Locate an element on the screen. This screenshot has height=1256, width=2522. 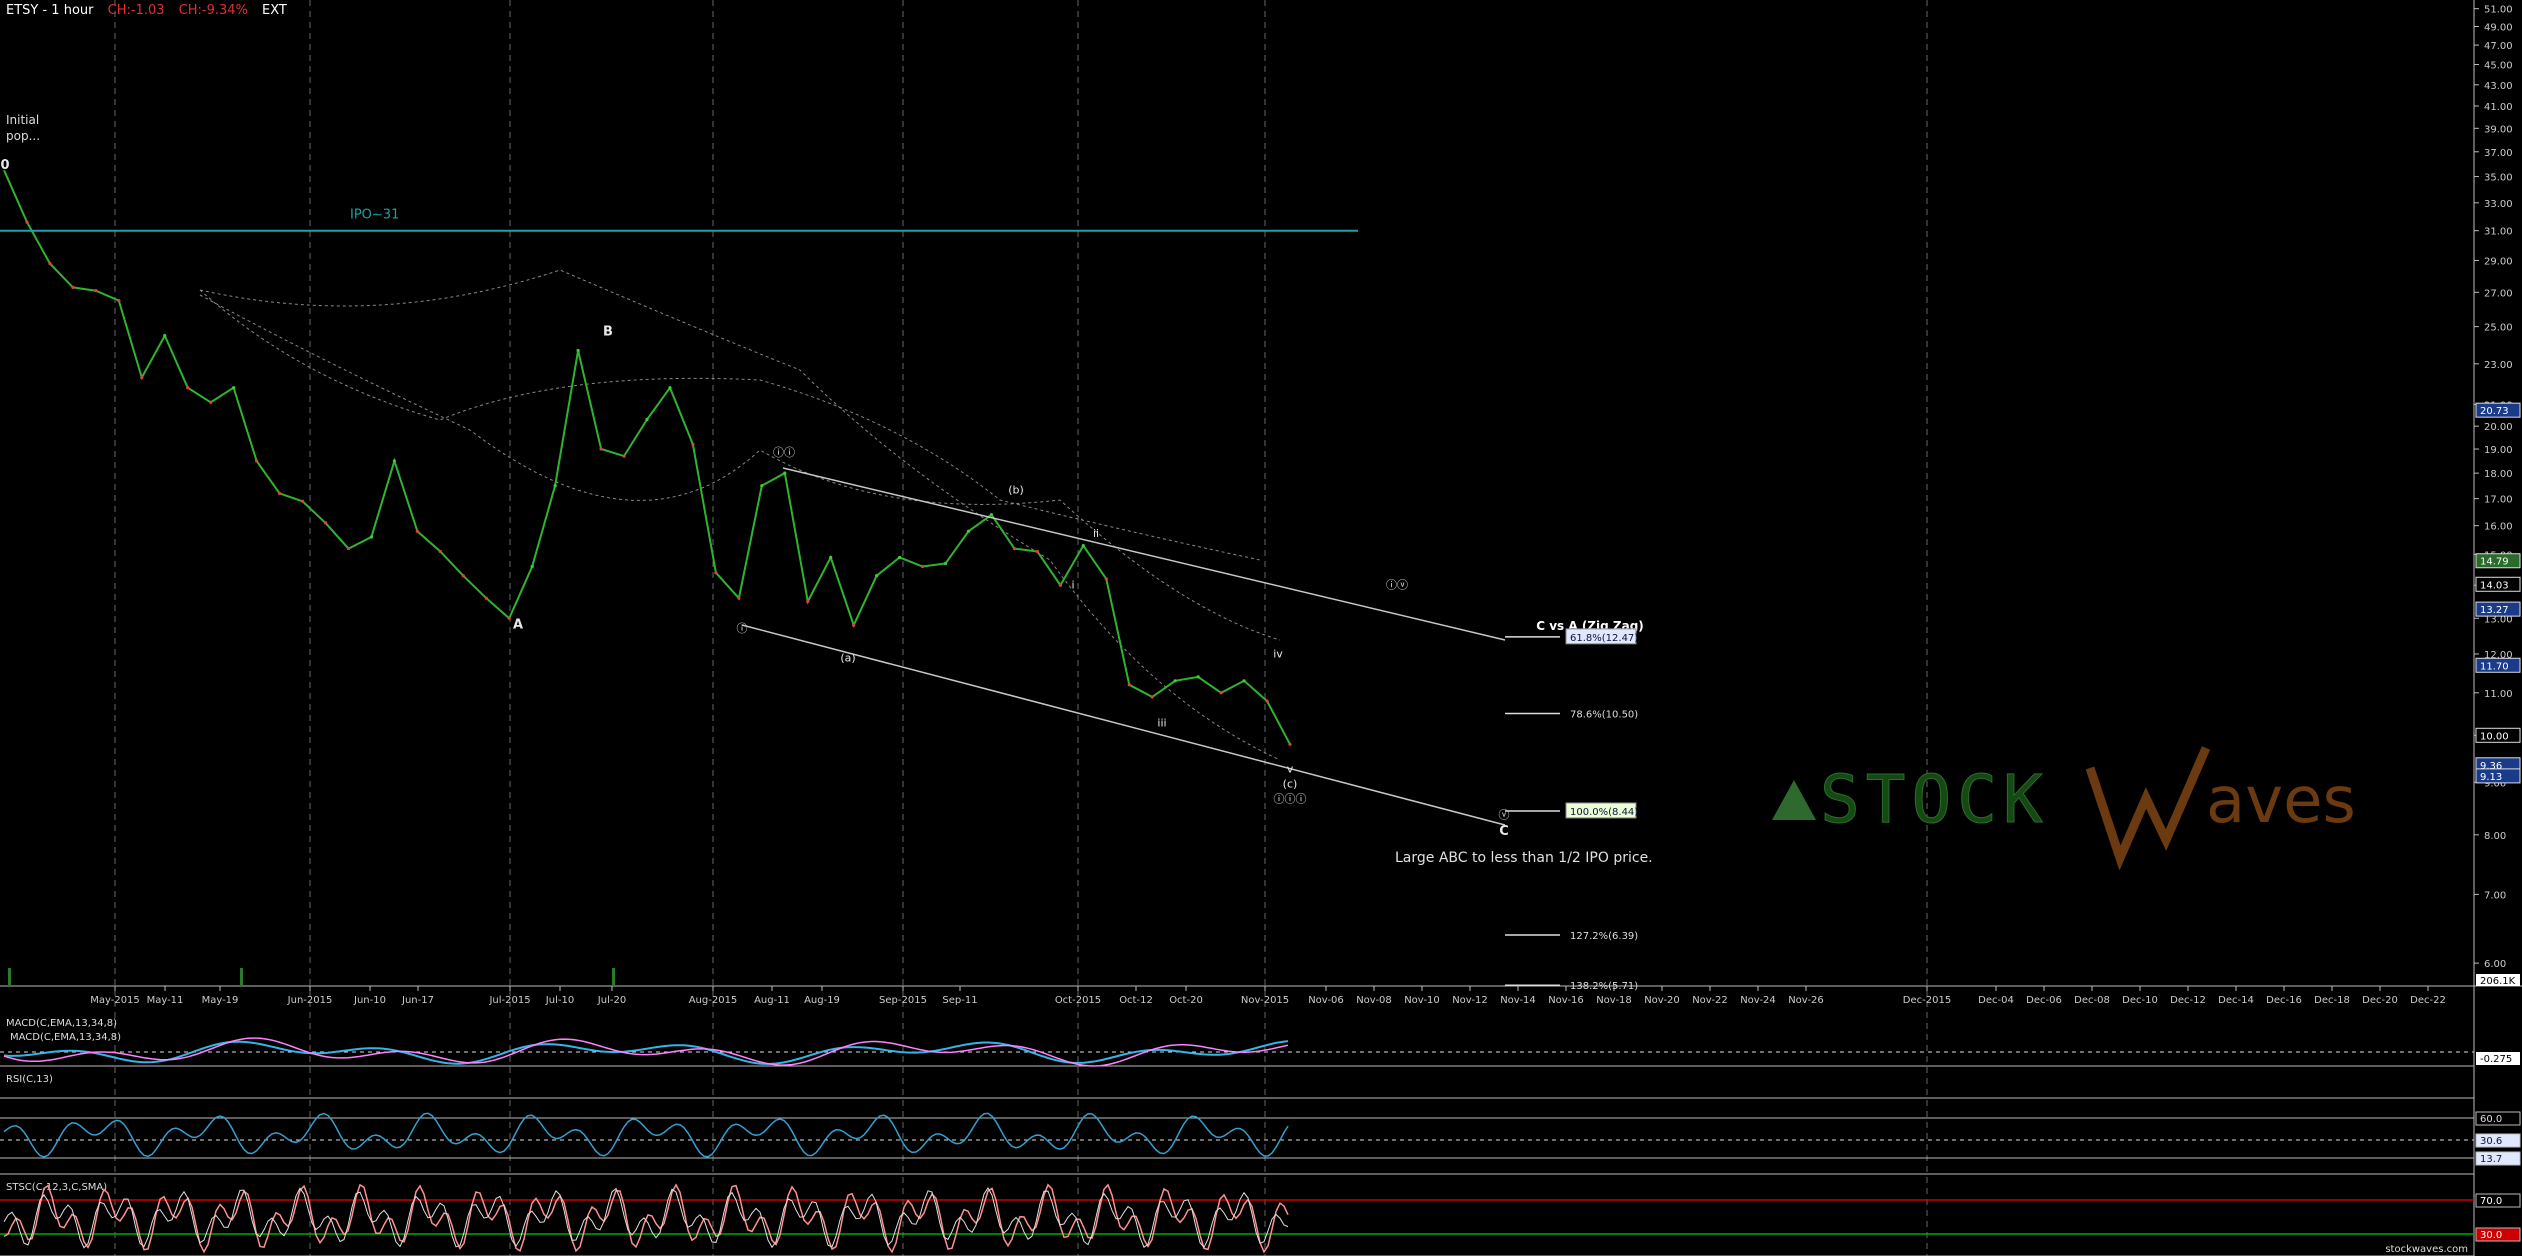
price-tag-label: 20.73 is located at coordinates (2494, 411).